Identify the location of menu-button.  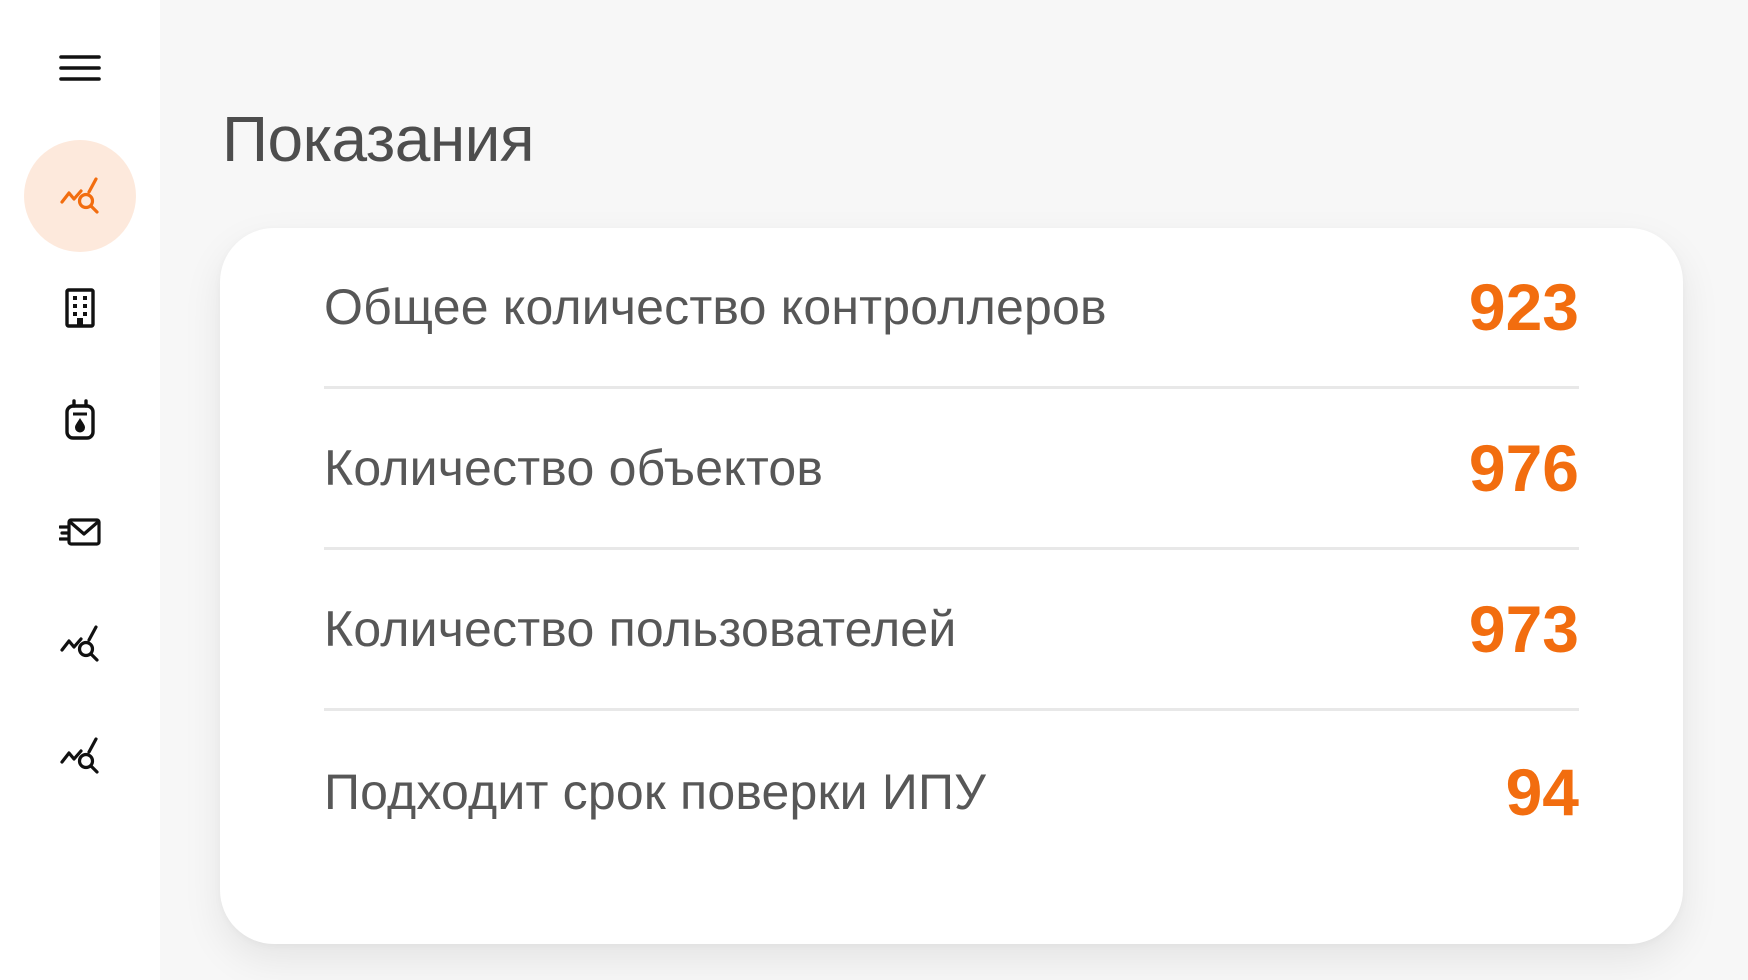
(80, 68).